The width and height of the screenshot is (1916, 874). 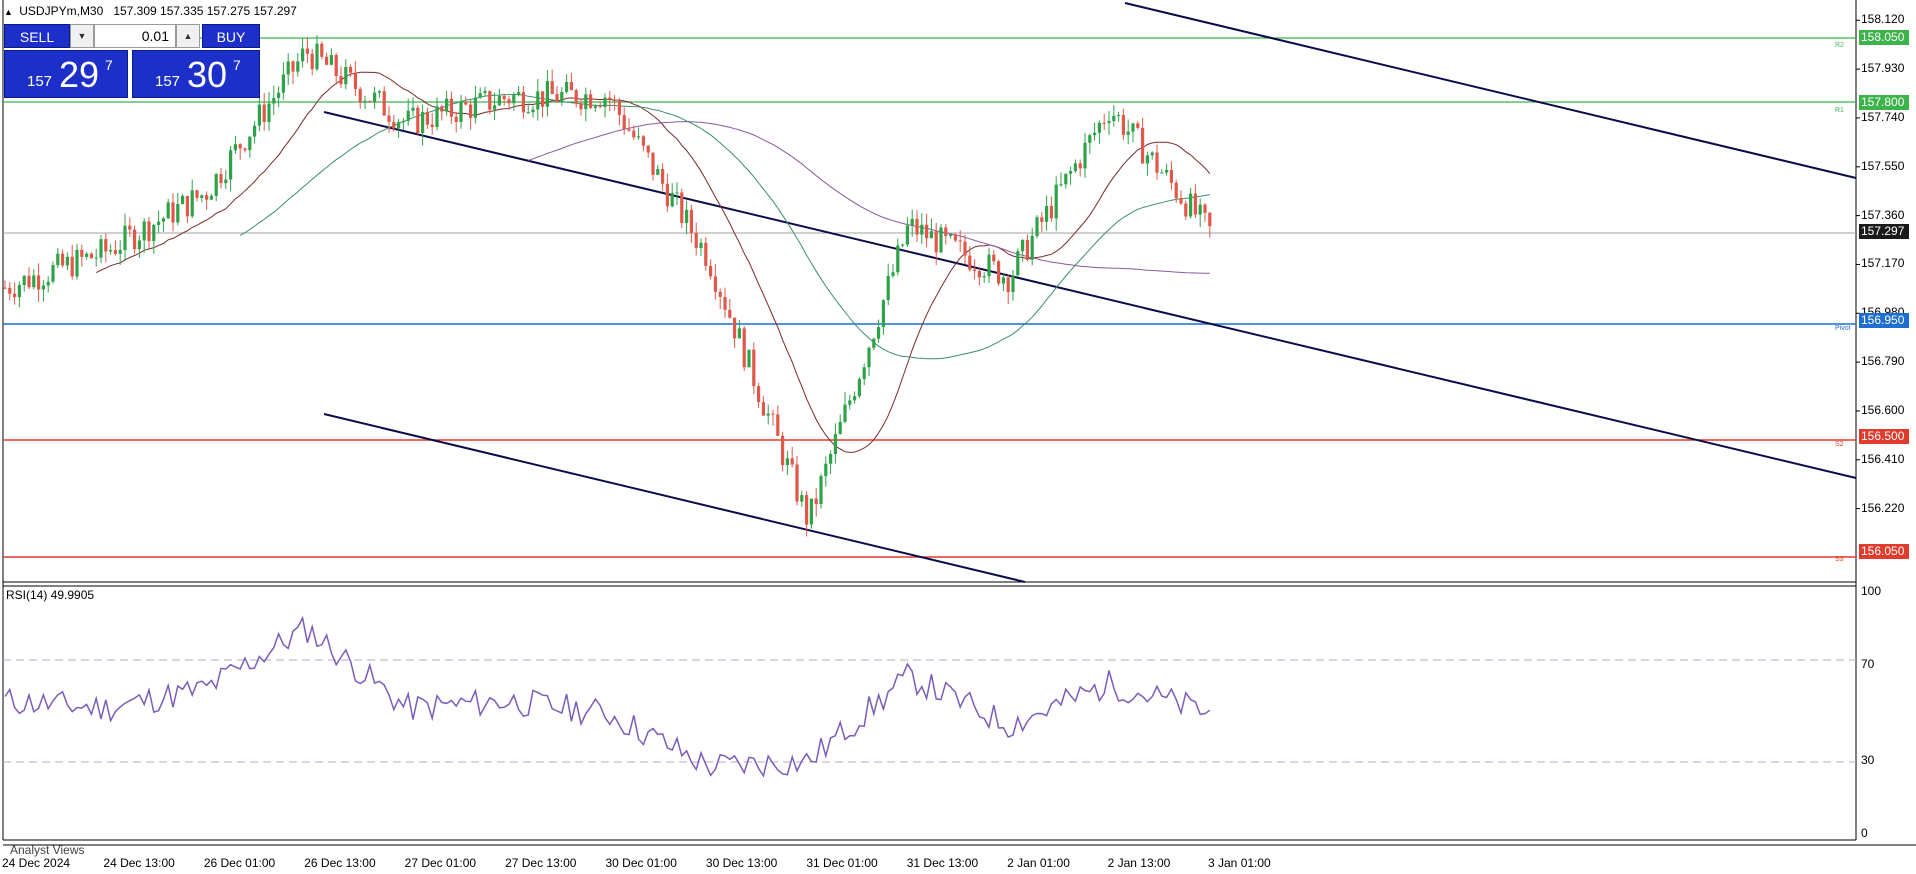 What do you see at coordinates (1843, 328) in the screenshot?
I see `level-tag: Pivot` at bounding box center [1843, 328].